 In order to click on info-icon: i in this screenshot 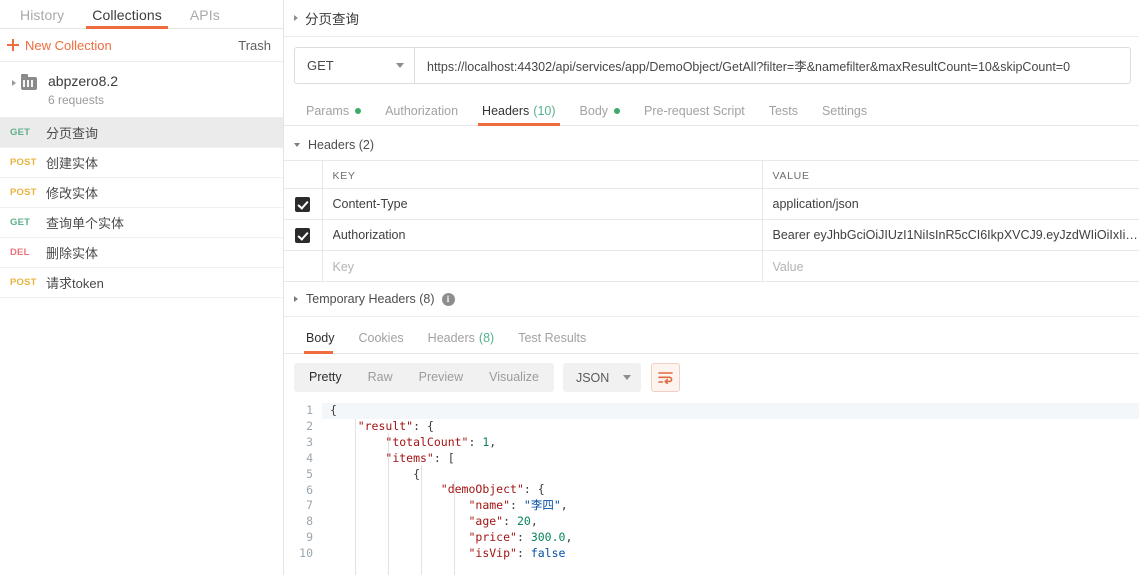, I will do `click(448, 299)`.